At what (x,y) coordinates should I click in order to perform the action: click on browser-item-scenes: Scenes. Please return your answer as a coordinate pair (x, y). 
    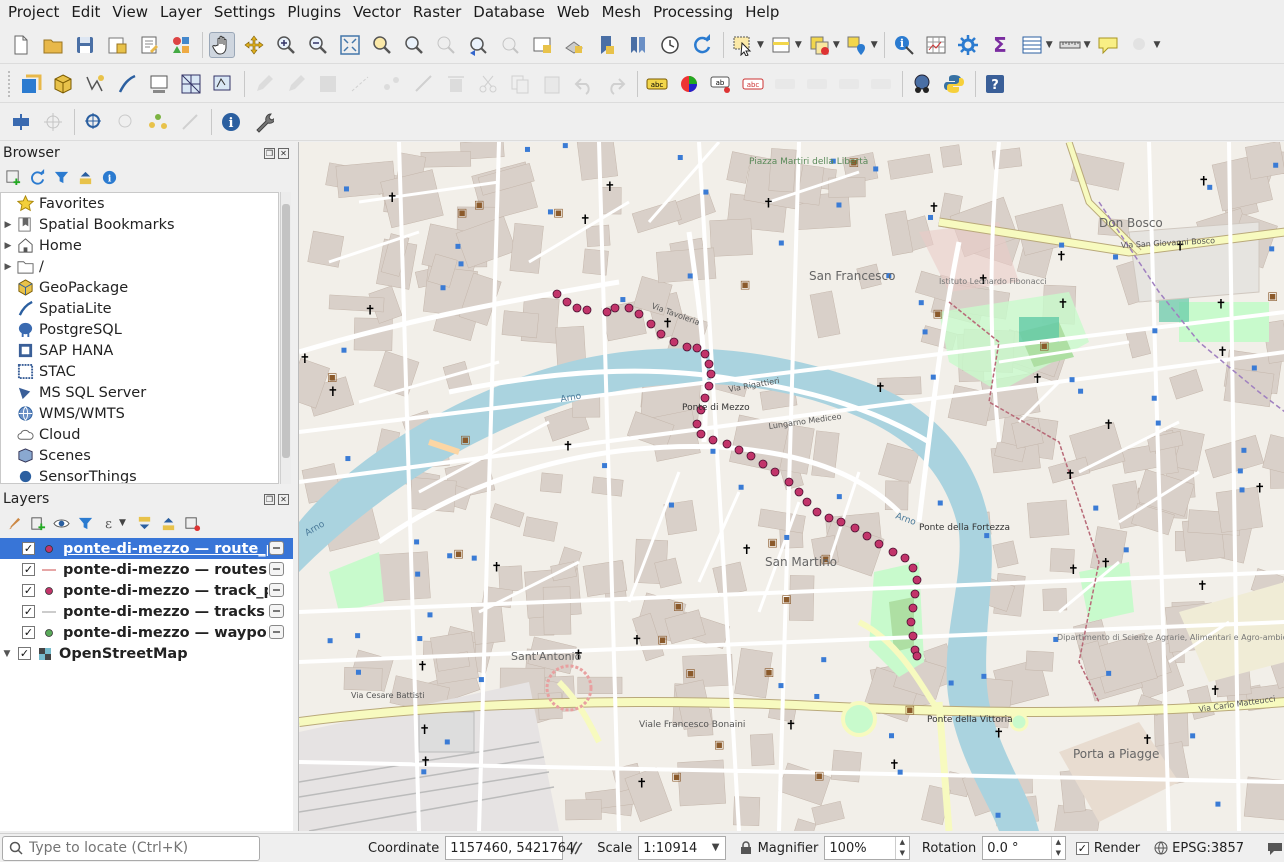
    Looking at the image, I should click on (139, 455).